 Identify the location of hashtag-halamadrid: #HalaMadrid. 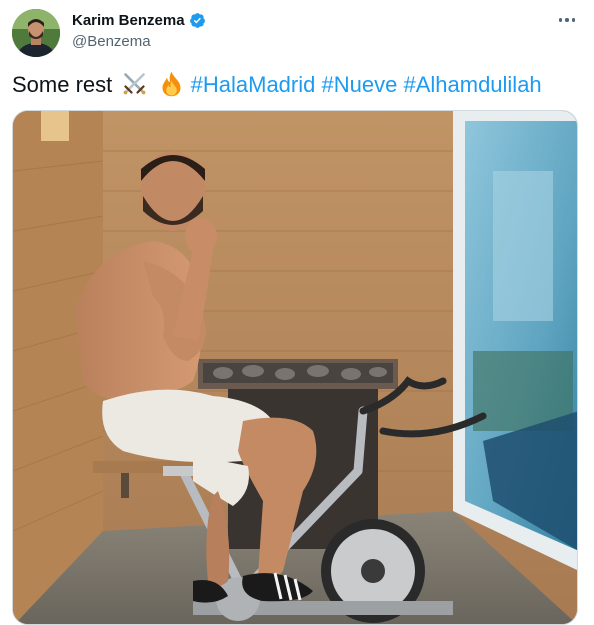
(253, 84).